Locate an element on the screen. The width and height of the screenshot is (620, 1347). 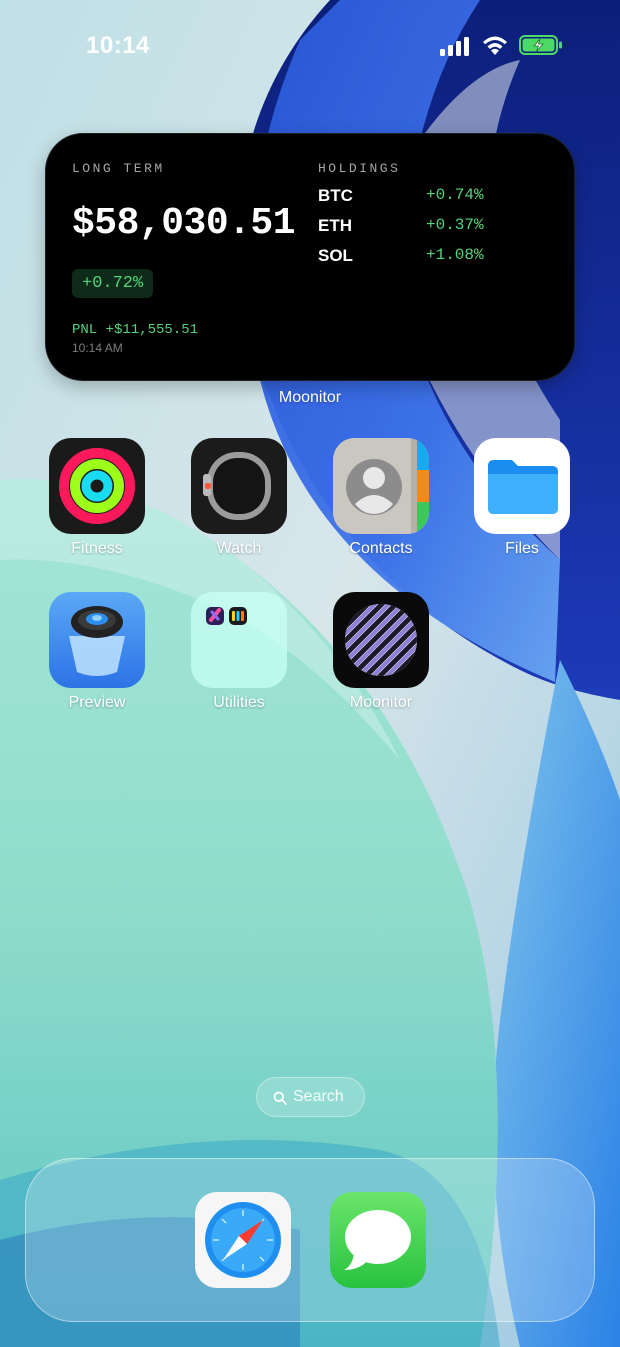
watch-icon is located at coordinates (239, 486).